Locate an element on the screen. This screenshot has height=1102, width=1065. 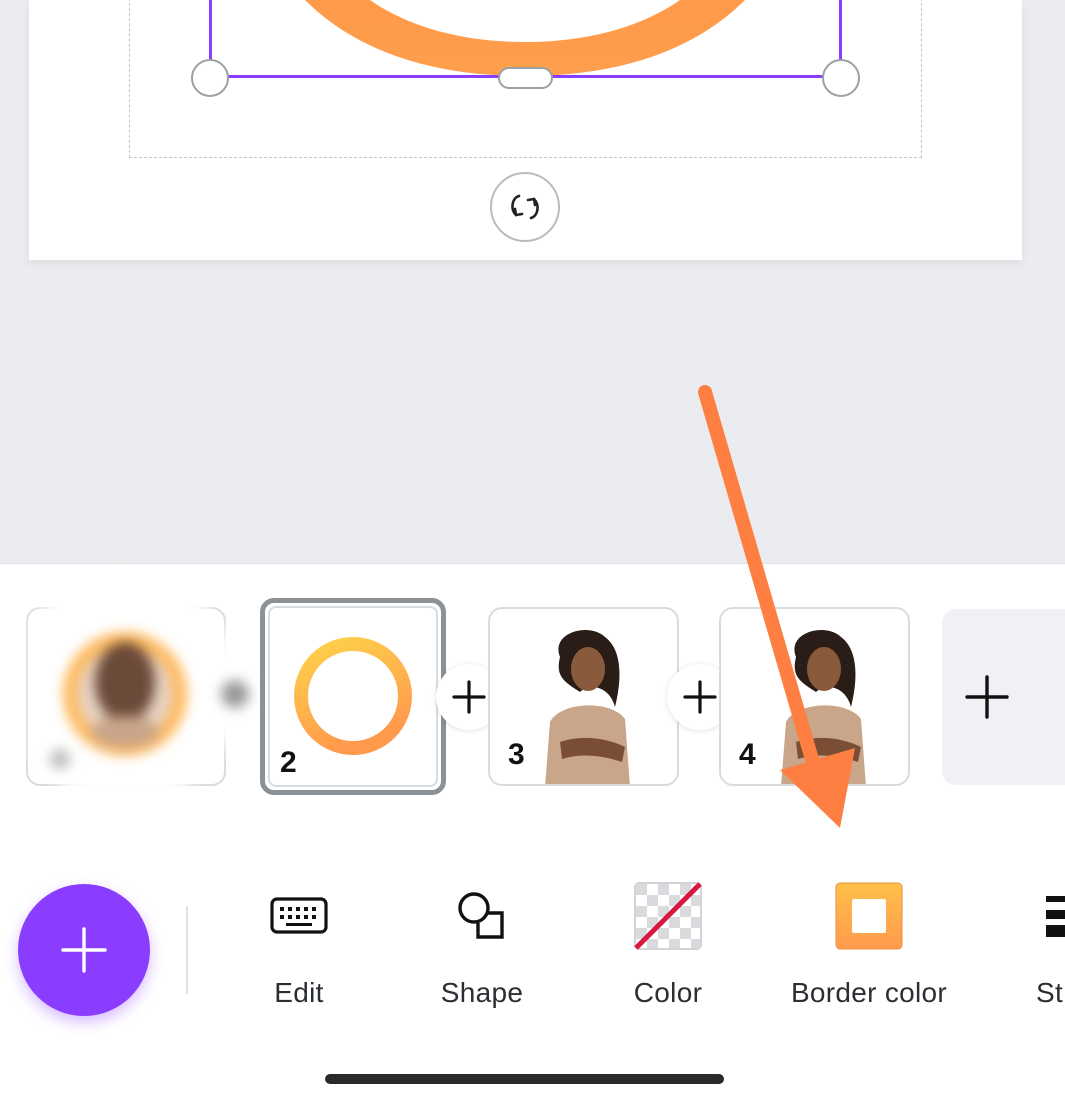
page-thumbnail-3: 3 is located at coordinates (583, 696).